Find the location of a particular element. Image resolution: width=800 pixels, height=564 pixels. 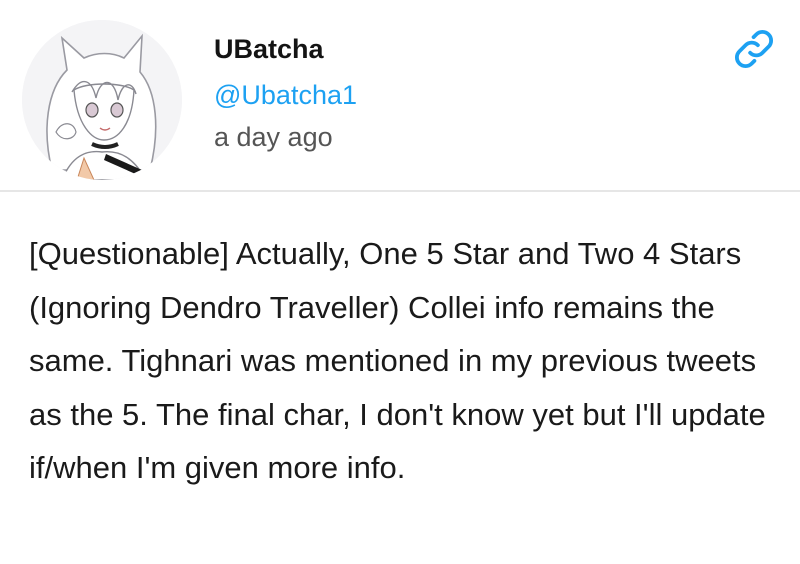

link-button is located at coordinates (754, 49).